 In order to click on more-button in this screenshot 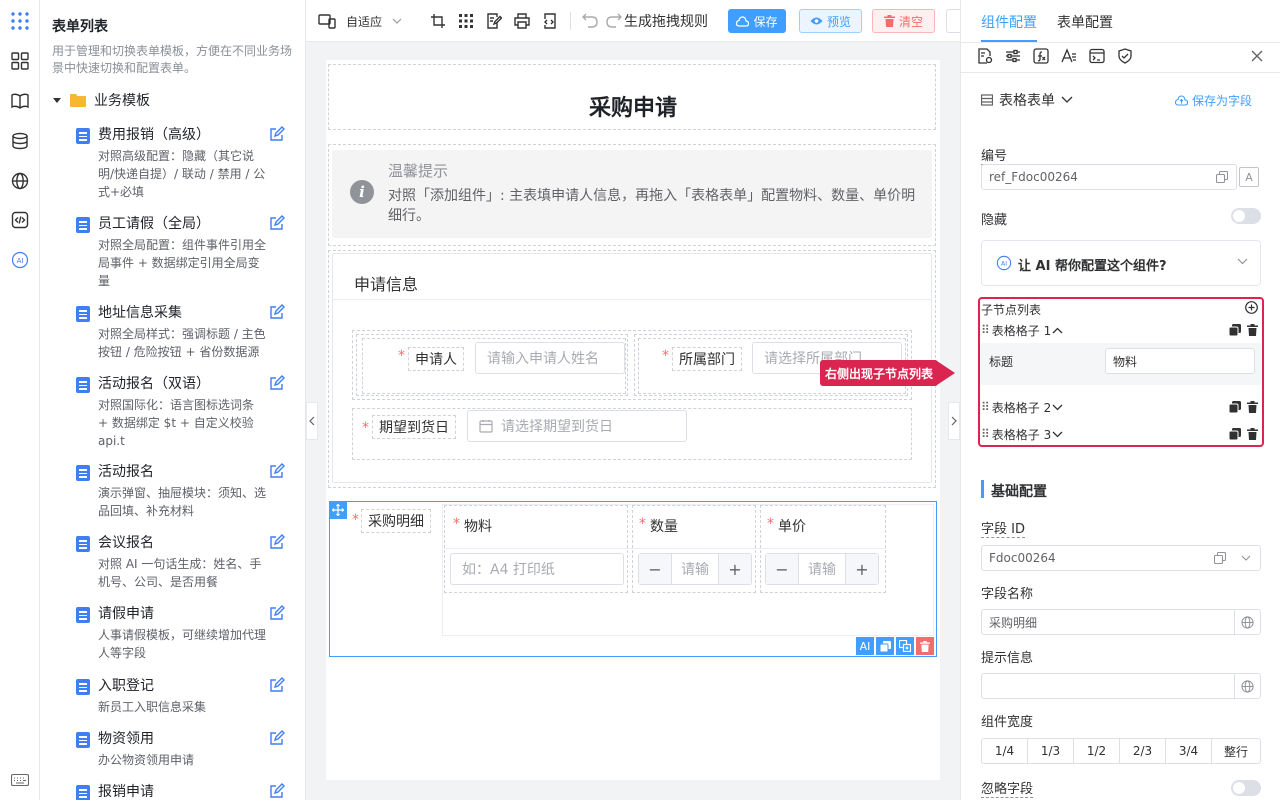, I will do `click(953, 21)`.